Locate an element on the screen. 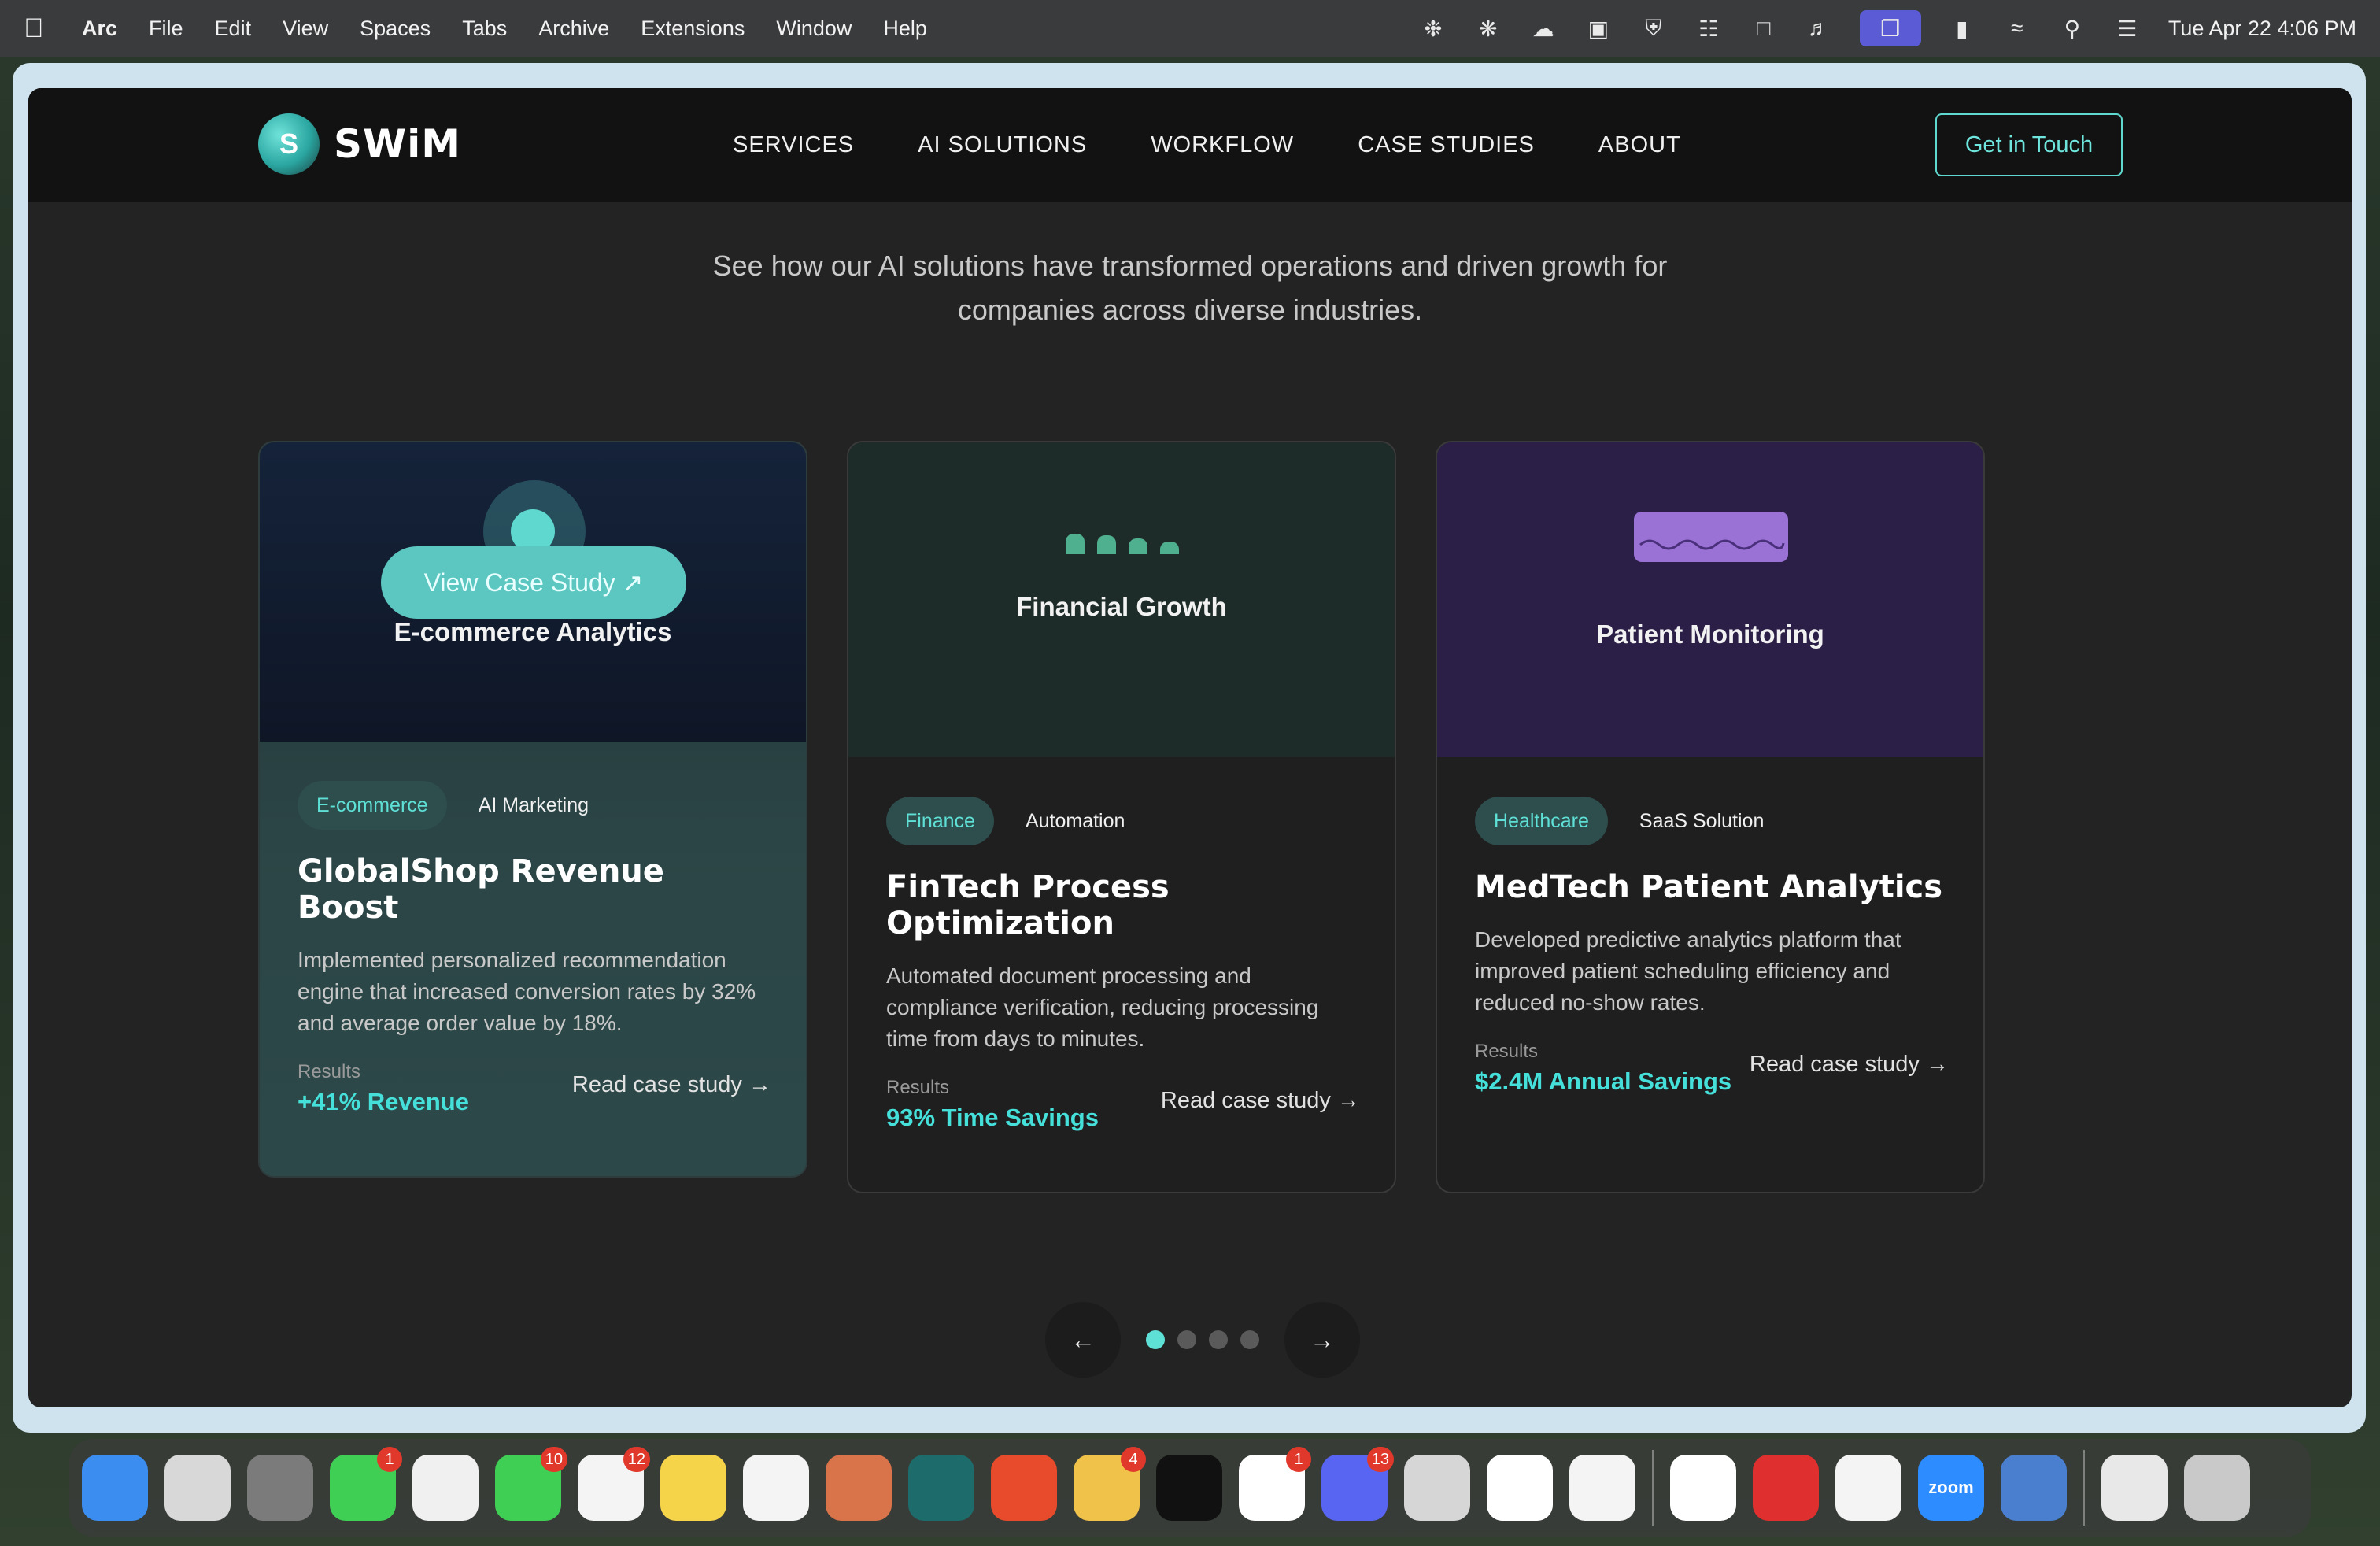 Image resolution: width=2380 pixels, height=1546 pixels. card-visual: View Case Study ↗ E-commerce Analytics is located at coordinates (533, 592).